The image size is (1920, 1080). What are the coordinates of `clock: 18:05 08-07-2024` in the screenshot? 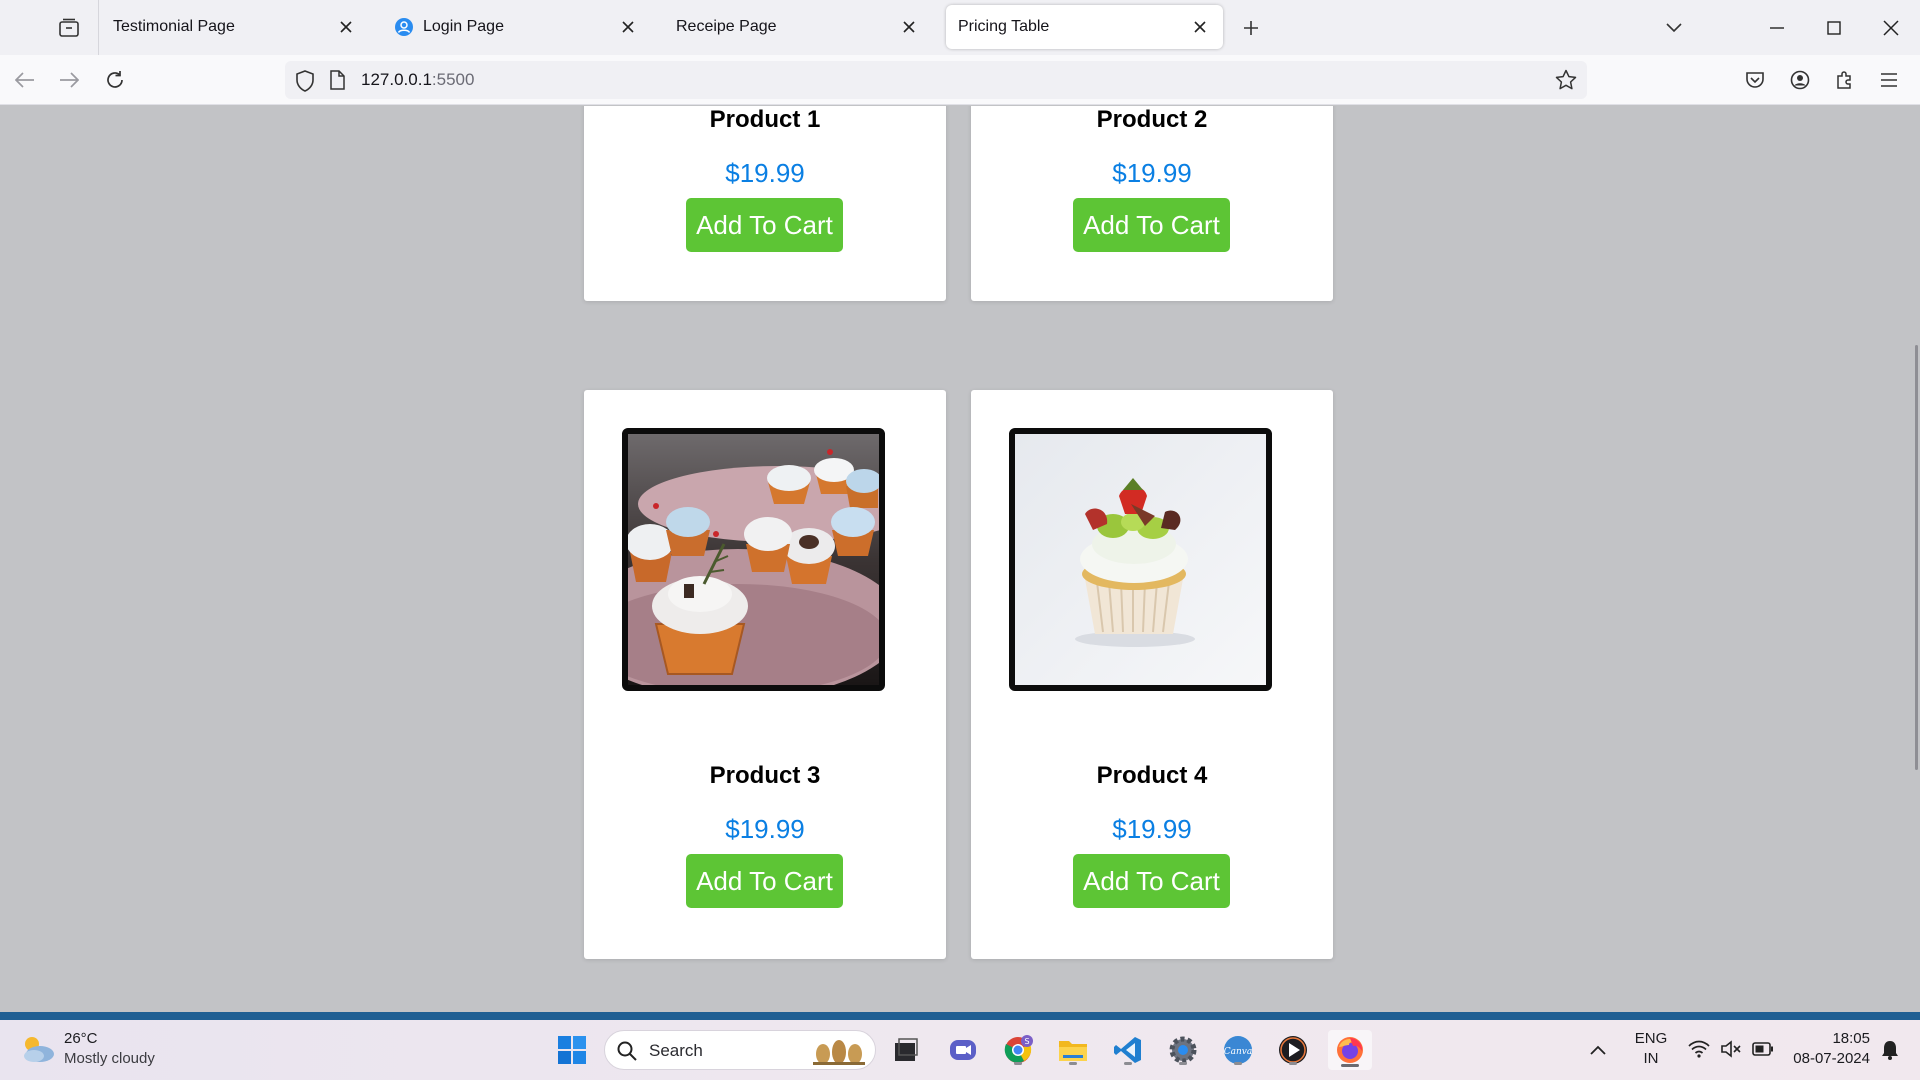 It's located at (1827, 1050).